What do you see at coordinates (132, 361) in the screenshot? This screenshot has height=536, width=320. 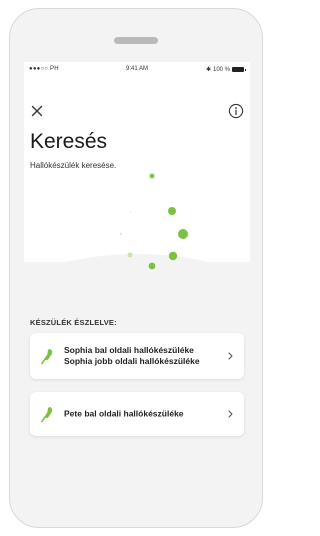 I see `device-name-right: Sophia jobb oldali hallókészüléke` at bounding box center [132, 361].